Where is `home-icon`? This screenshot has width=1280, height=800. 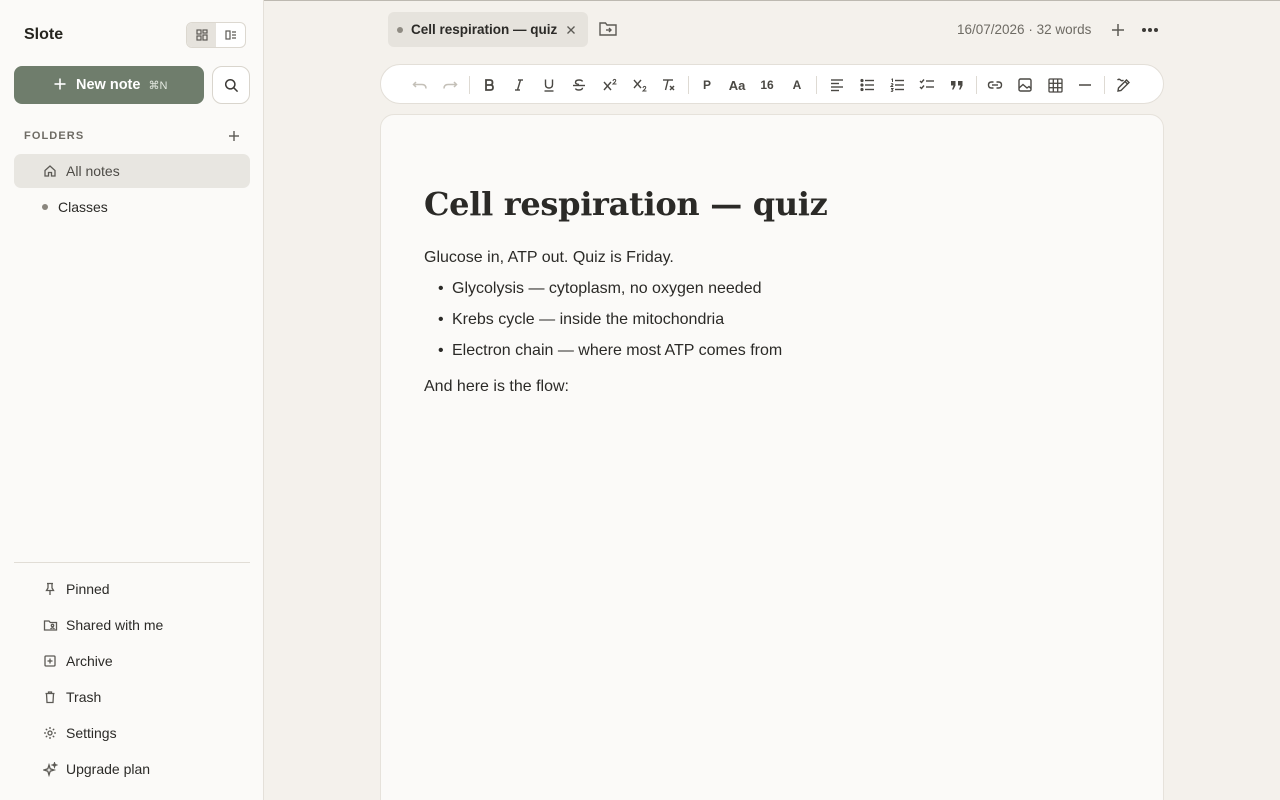 home-icon is located at coordinates (50, 171).